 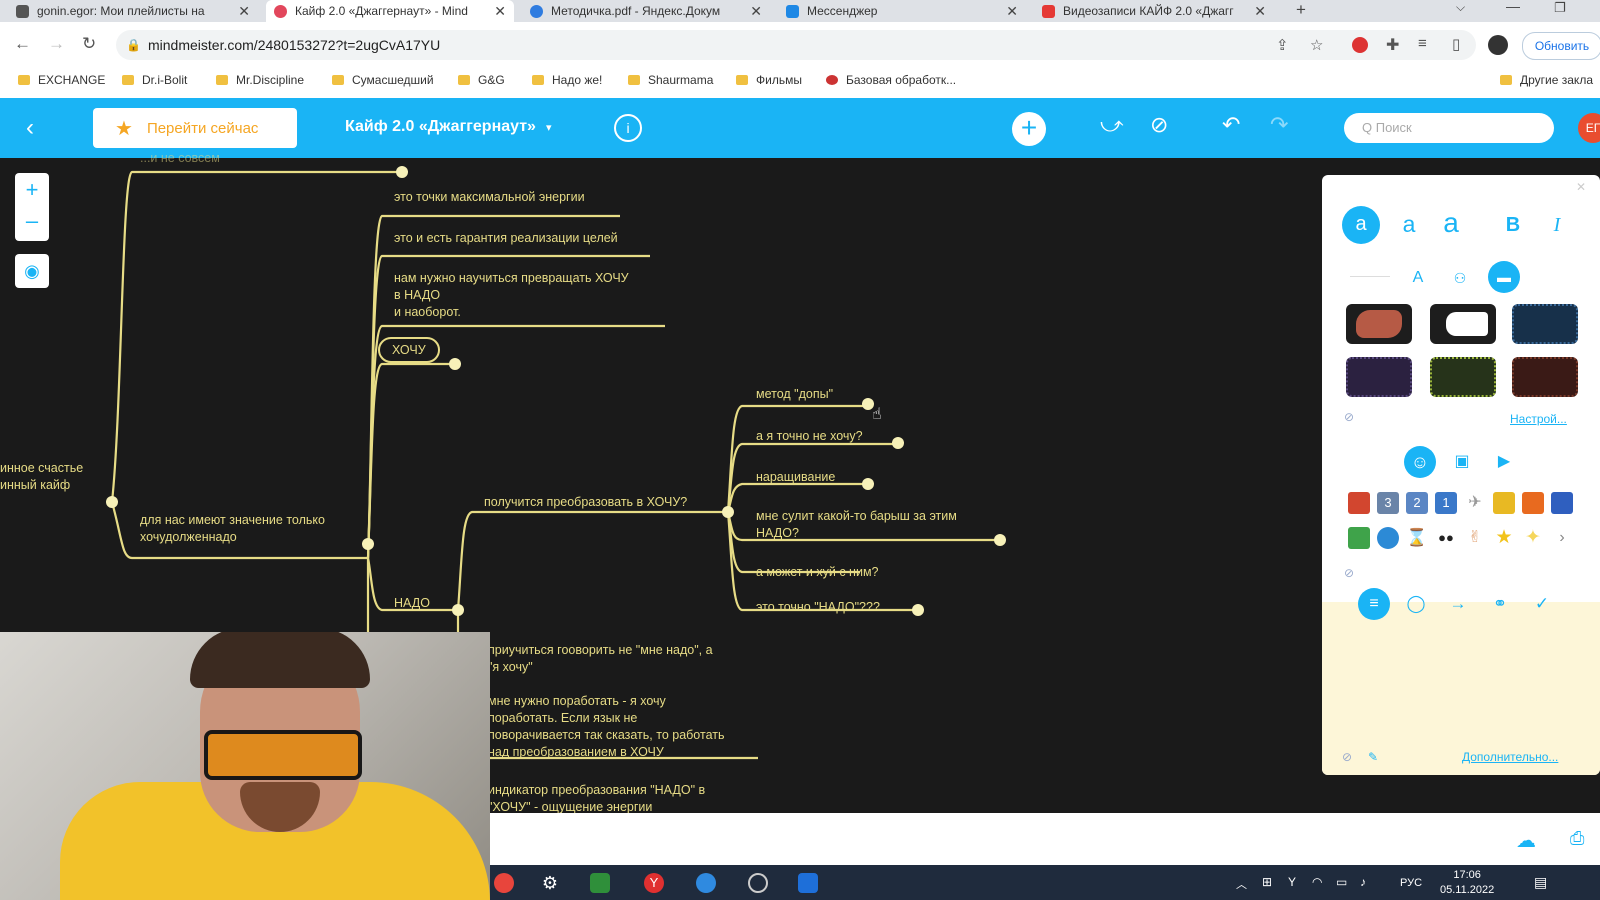 I want to click on playlist-icon: ≡, so click(x=1422, y=43).